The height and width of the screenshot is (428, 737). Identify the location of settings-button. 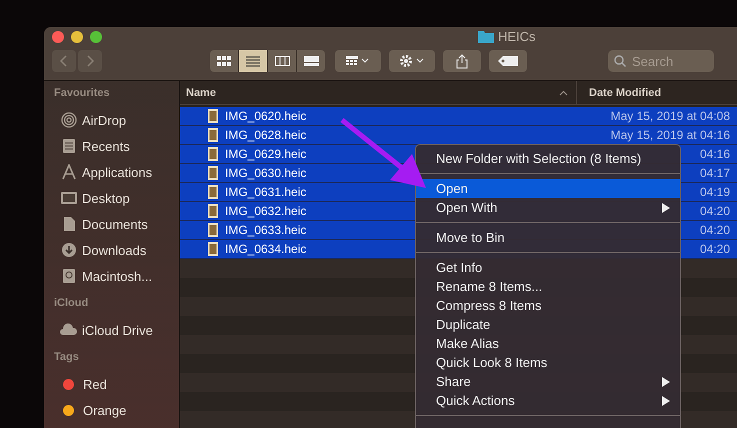
(412, 61).